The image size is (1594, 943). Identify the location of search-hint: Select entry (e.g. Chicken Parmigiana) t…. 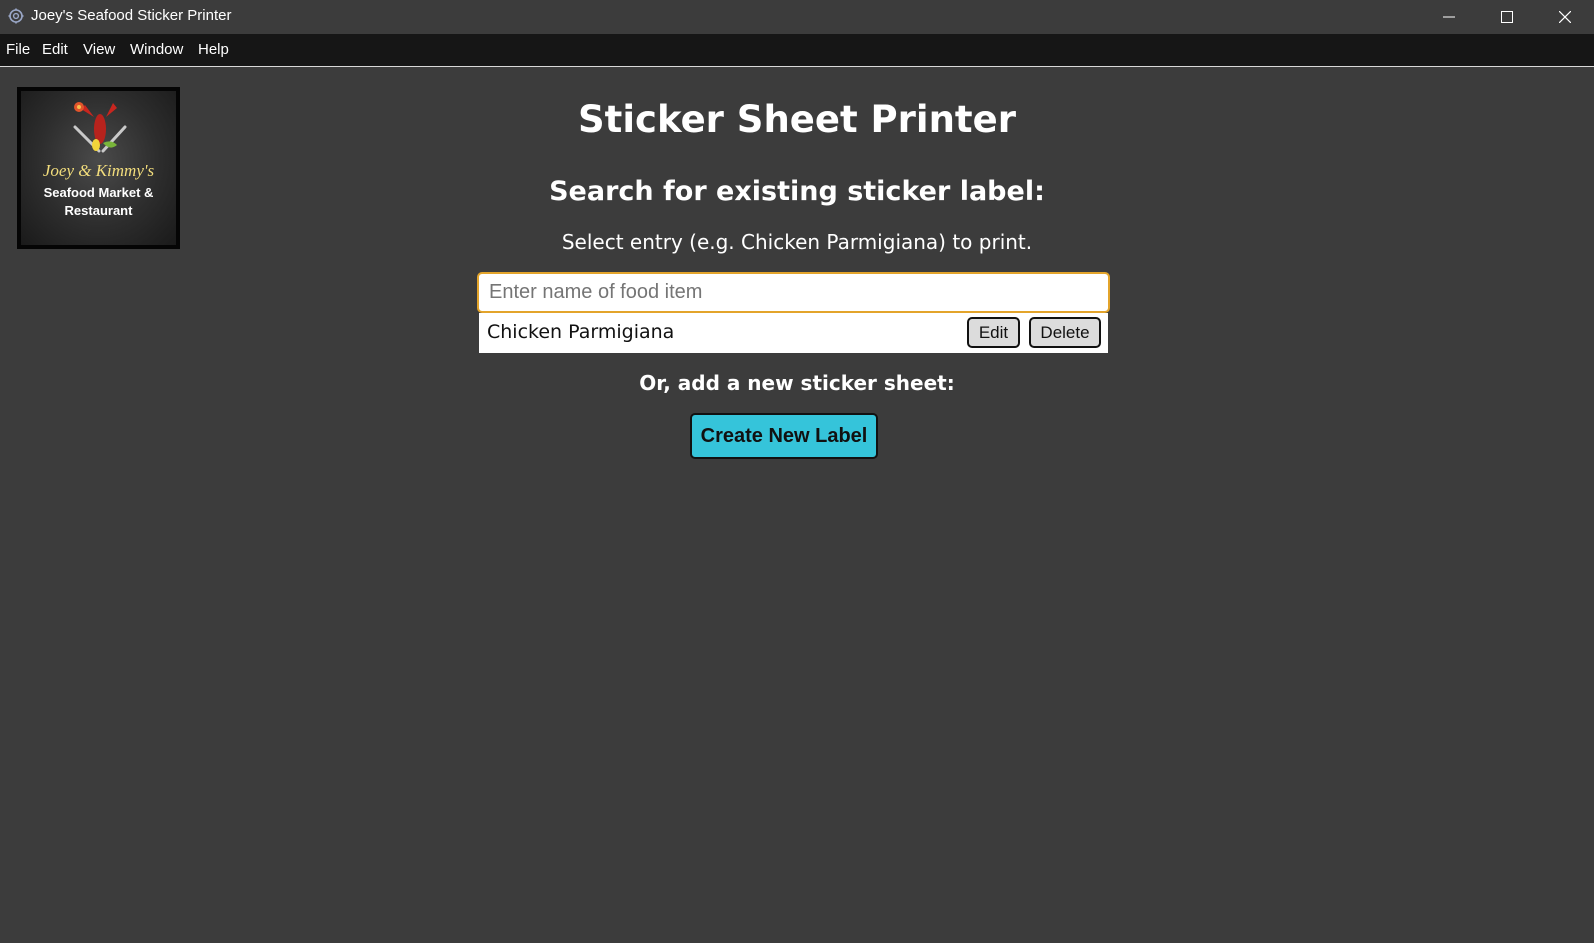
(797, 242).